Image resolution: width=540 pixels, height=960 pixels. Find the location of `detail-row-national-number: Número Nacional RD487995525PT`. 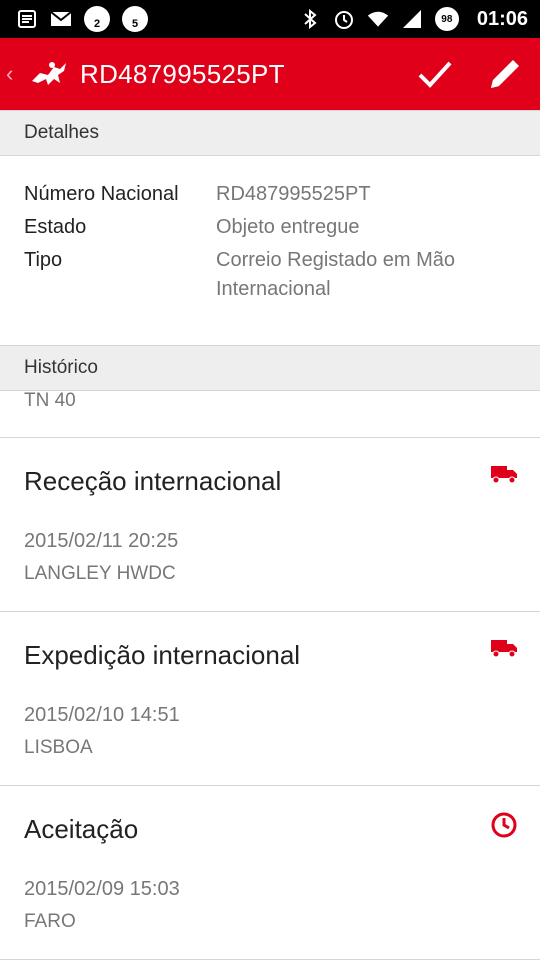

detail-row-national-number: Número Nacional RD487995525PT is located at coordinates (270, 194).